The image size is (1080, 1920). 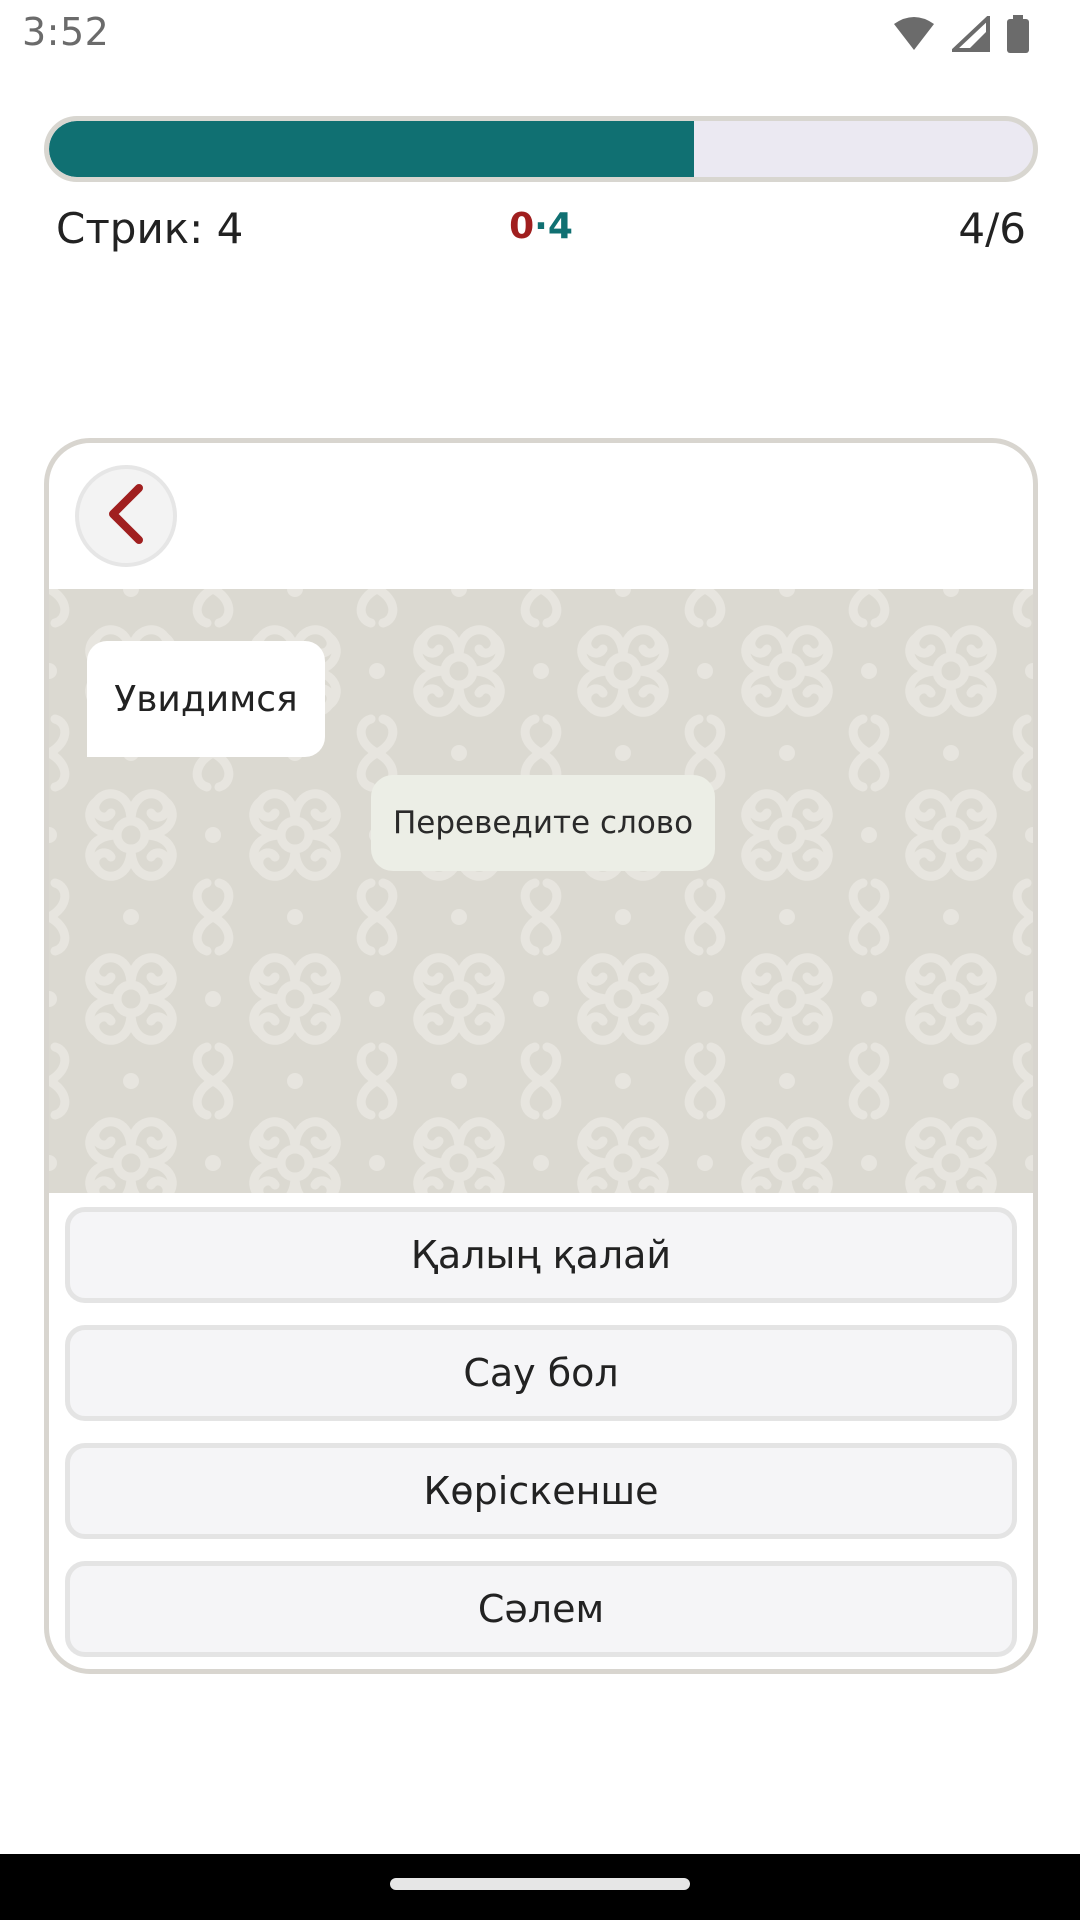 What do you see at coordinates (540, 1884) in the screenshot?
I see `home-indicator` at bounding box center [540, 1884].